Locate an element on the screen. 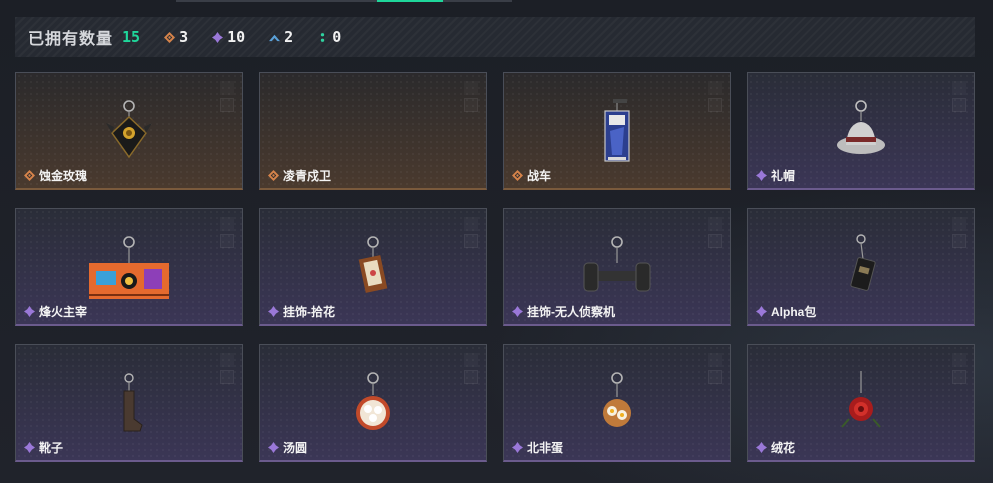 Image resolution: width=993 pixels, height=483 pixels. item-name: 蚀金玫瑰 is located at coordinates (63, 176).